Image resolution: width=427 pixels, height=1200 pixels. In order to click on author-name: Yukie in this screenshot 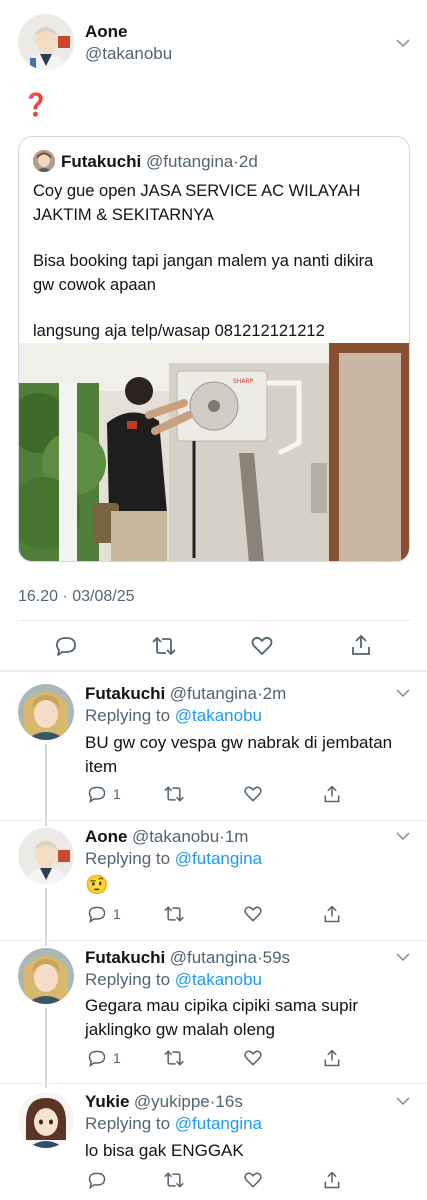, I will do `click(107, 1101)`.